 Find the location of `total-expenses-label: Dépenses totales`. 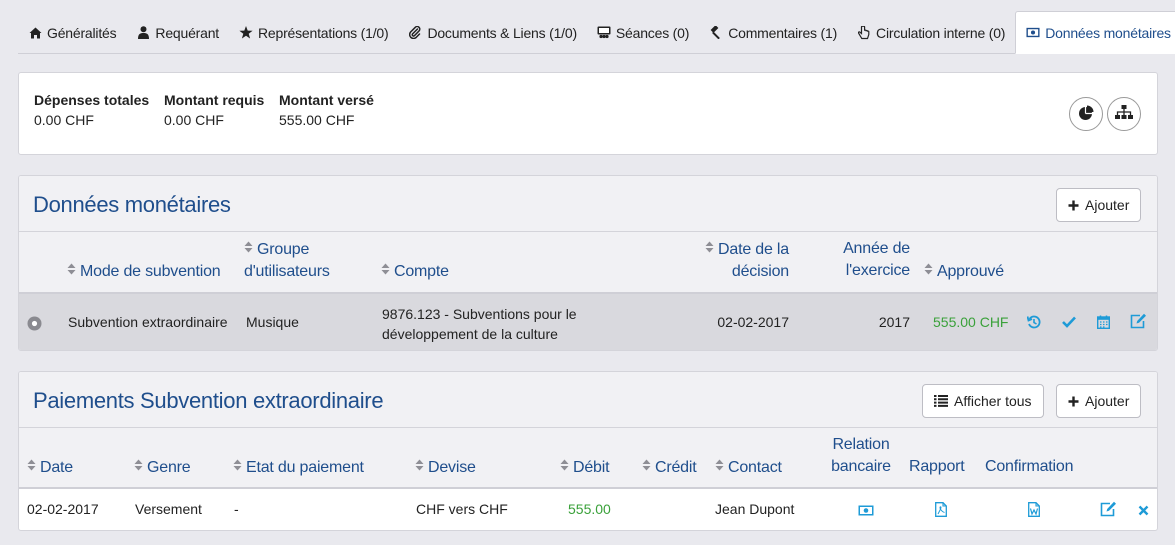

total-expenses-label: Dépenses totales is located at coordinates (92, 100).